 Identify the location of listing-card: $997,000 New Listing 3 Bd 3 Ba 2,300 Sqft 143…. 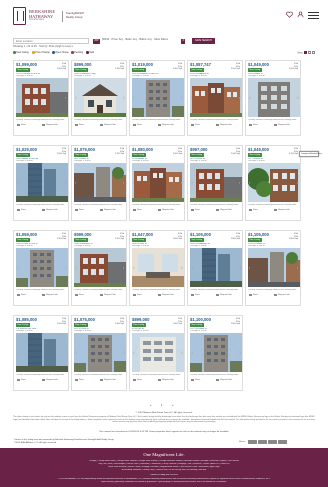
(215, 183).